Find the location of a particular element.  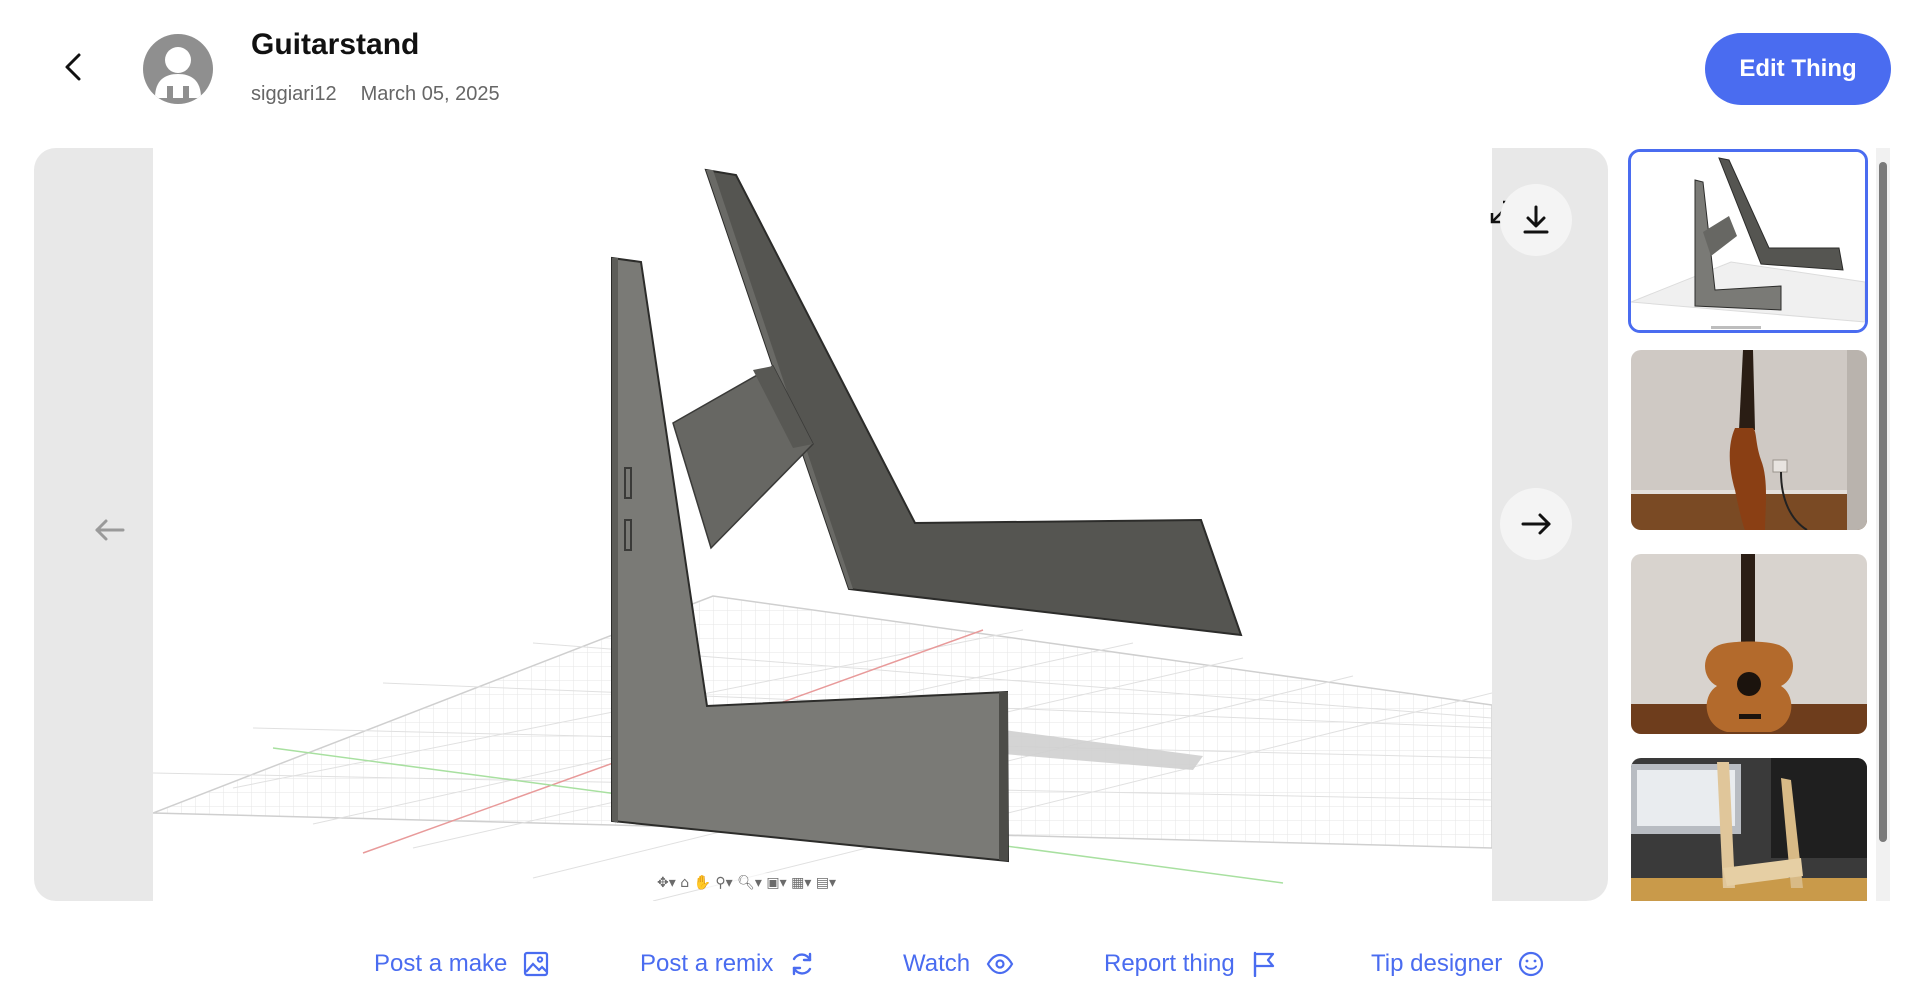

back-button is located at coordinates (73, 67).